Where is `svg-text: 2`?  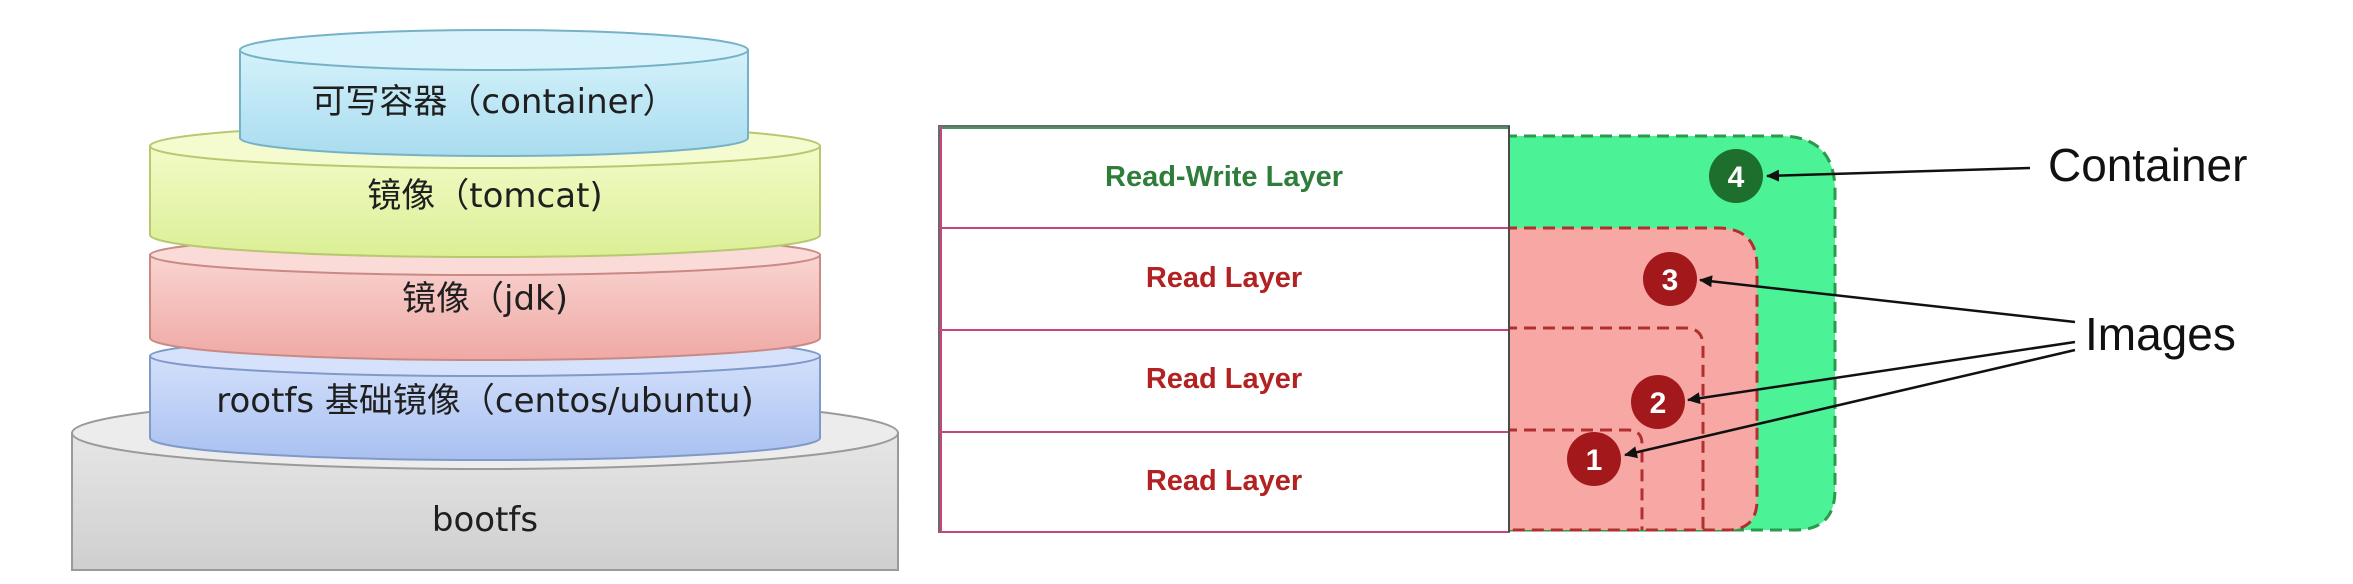 svg-text: 2 is located at coordinates (1658, 403).